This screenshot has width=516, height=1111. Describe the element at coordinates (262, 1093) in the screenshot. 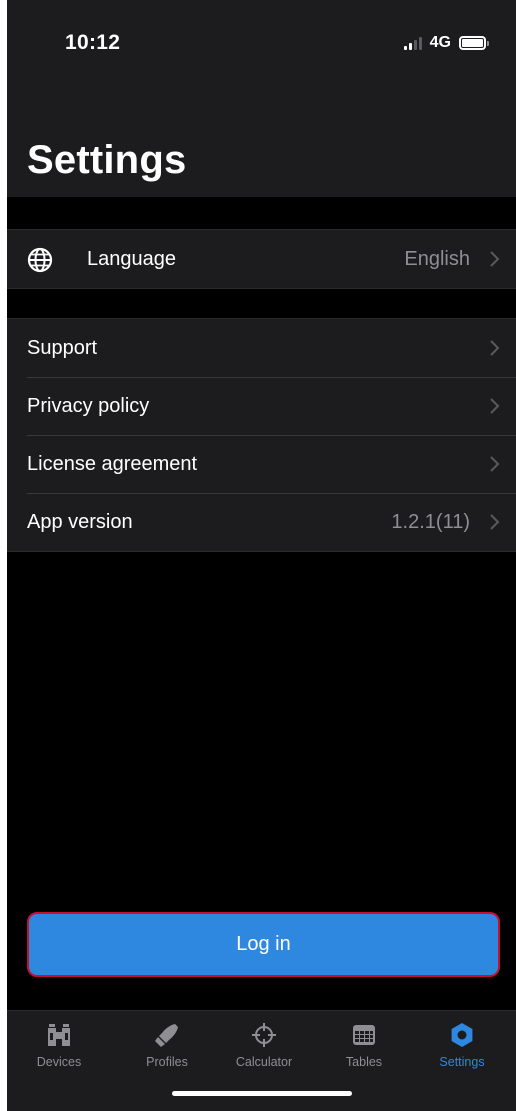

I see `home-indicator` at that location.